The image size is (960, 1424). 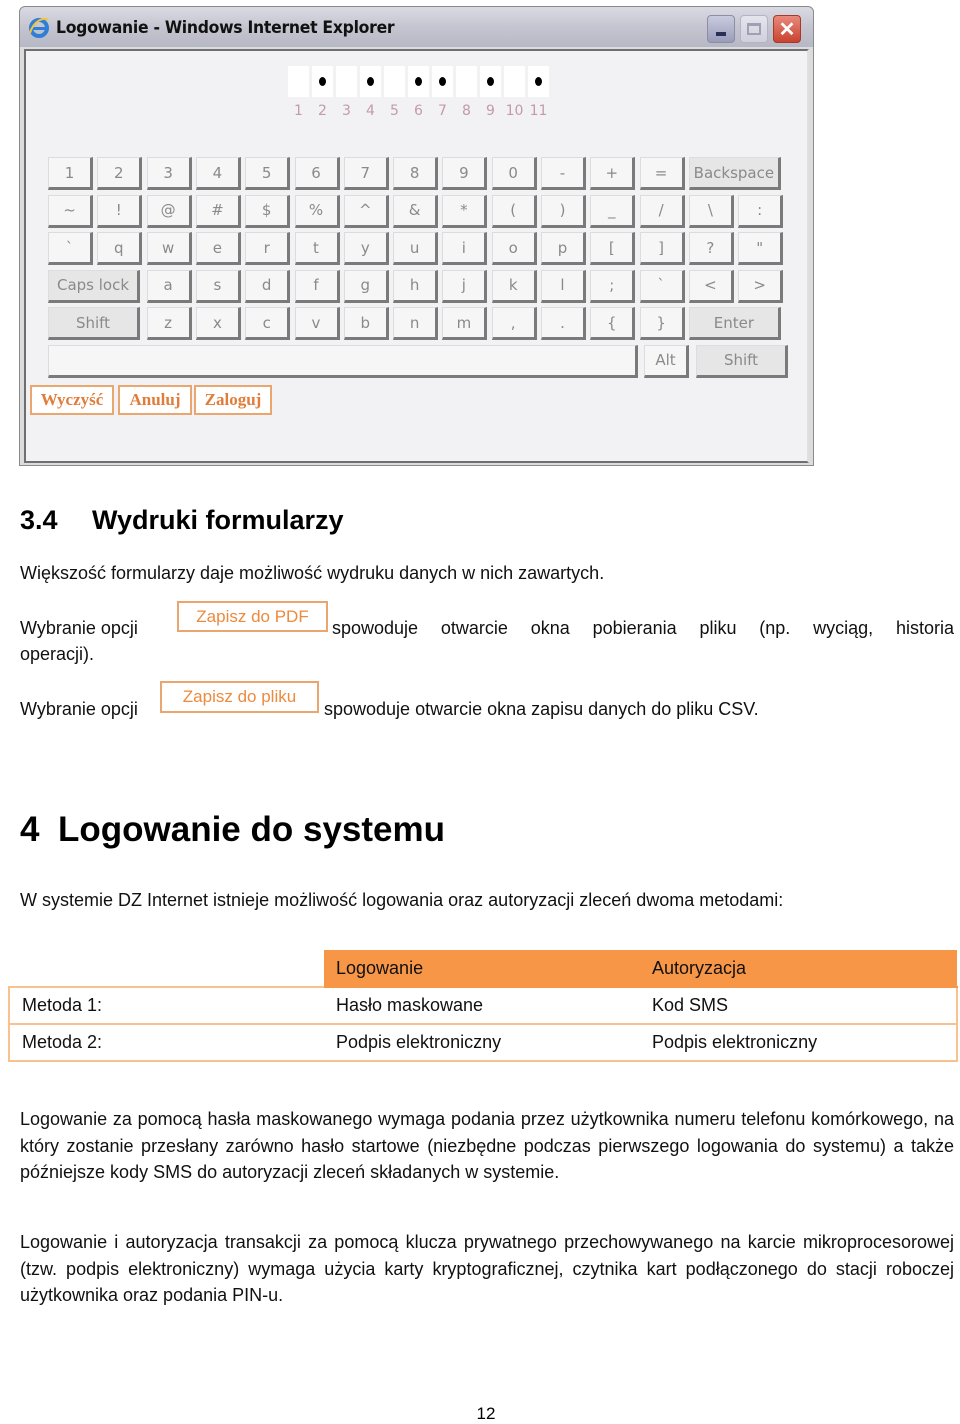 I want to click on key-7: 7, so click(x=366, y=173).